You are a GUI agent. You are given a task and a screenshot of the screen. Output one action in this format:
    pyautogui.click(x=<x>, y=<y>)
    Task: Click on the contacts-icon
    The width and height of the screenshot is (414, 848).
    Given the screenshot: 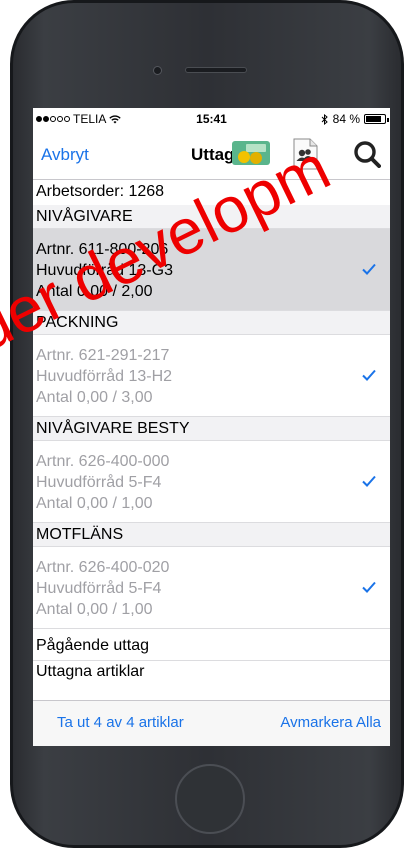 What is the action you would take?
    pyautogui.click(x=305, y=154)
    